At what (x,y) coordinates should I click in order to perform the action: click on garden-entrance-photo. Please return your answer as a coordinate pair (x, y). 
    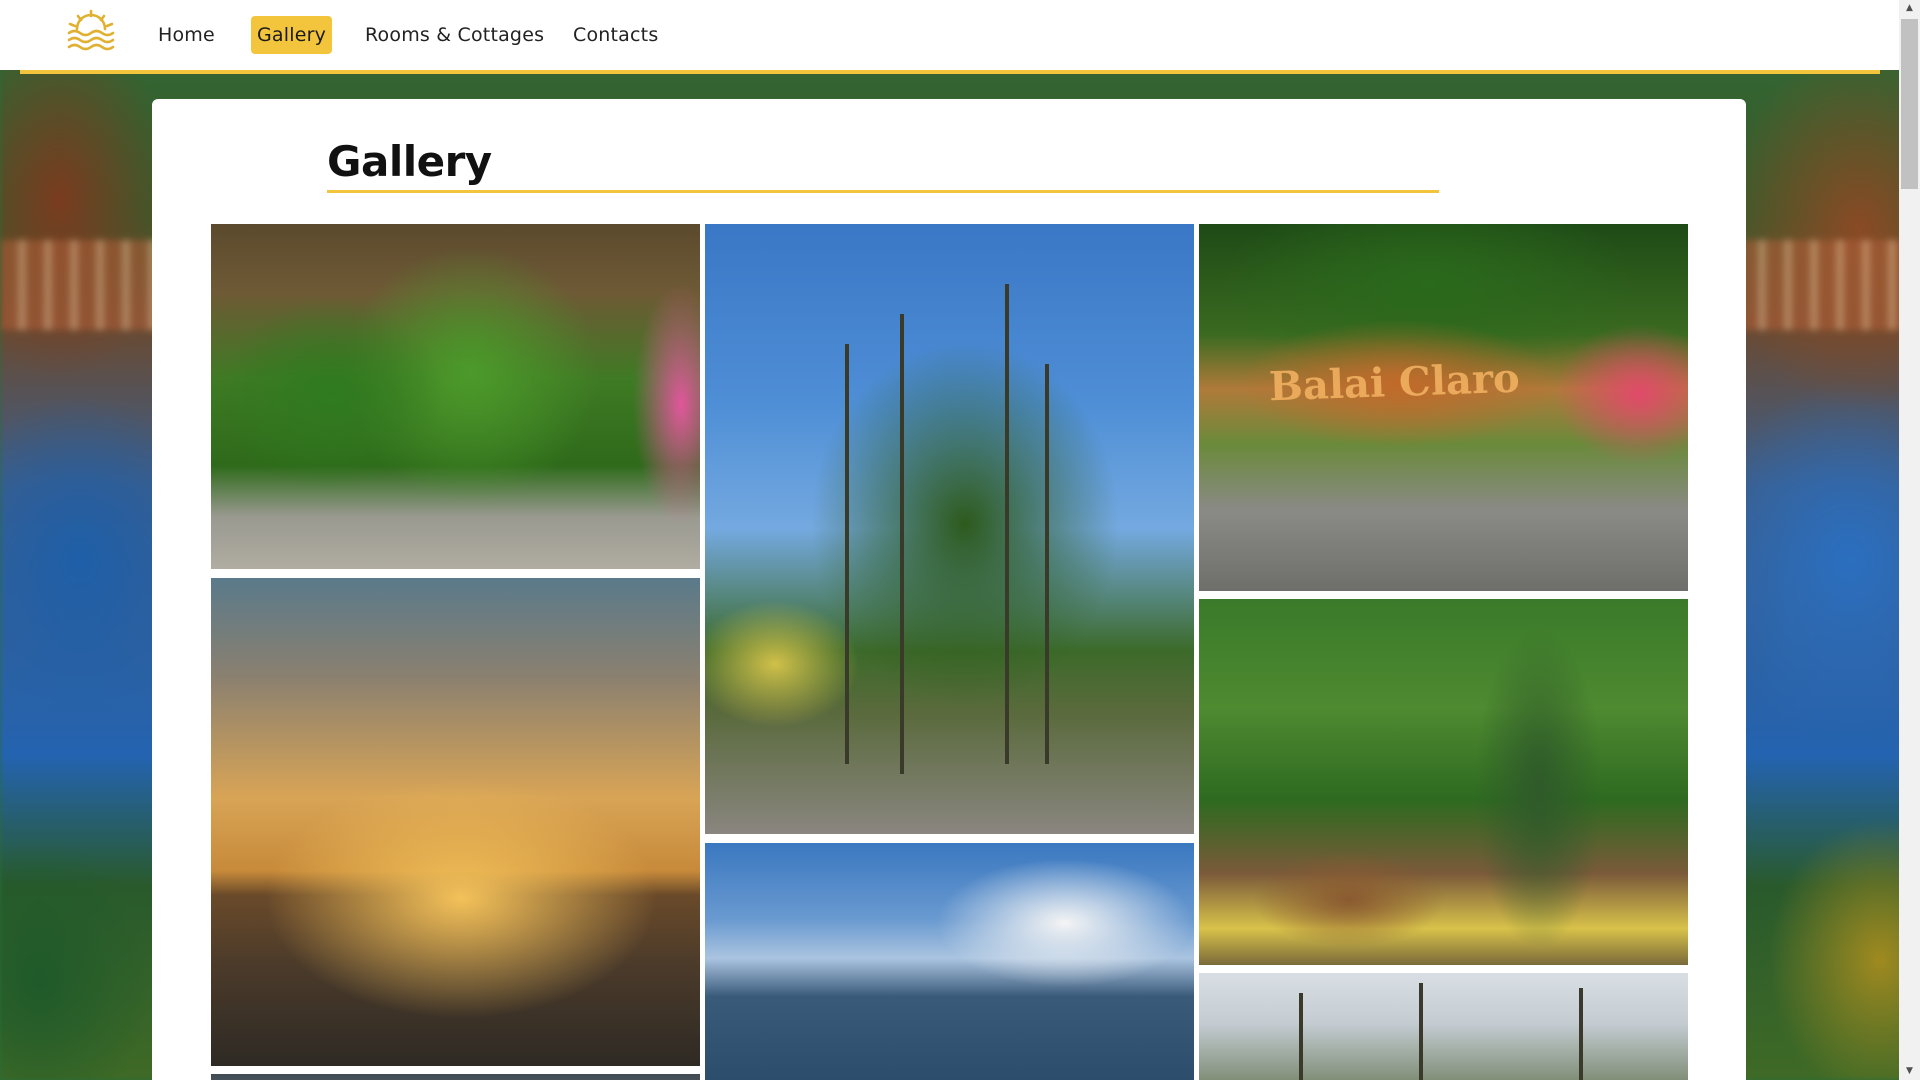
    Looking at the image, I should click on (455, 396).